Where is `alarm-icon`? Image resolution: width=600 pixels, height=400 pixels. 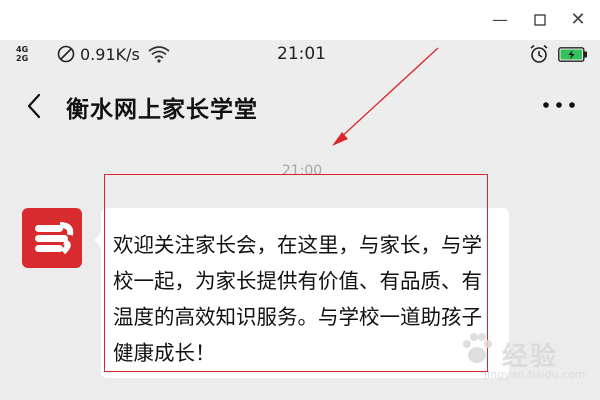 alarm-icon is located at coordinates (539, 53).